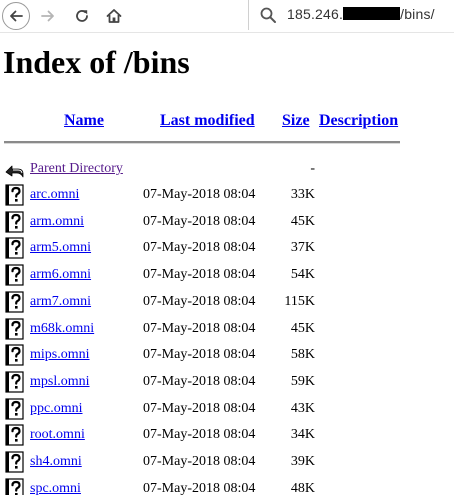 Image resolution: width=454 pixels, height=495 pixels. I want to click on column-header-size: Size, so click(296, 121).